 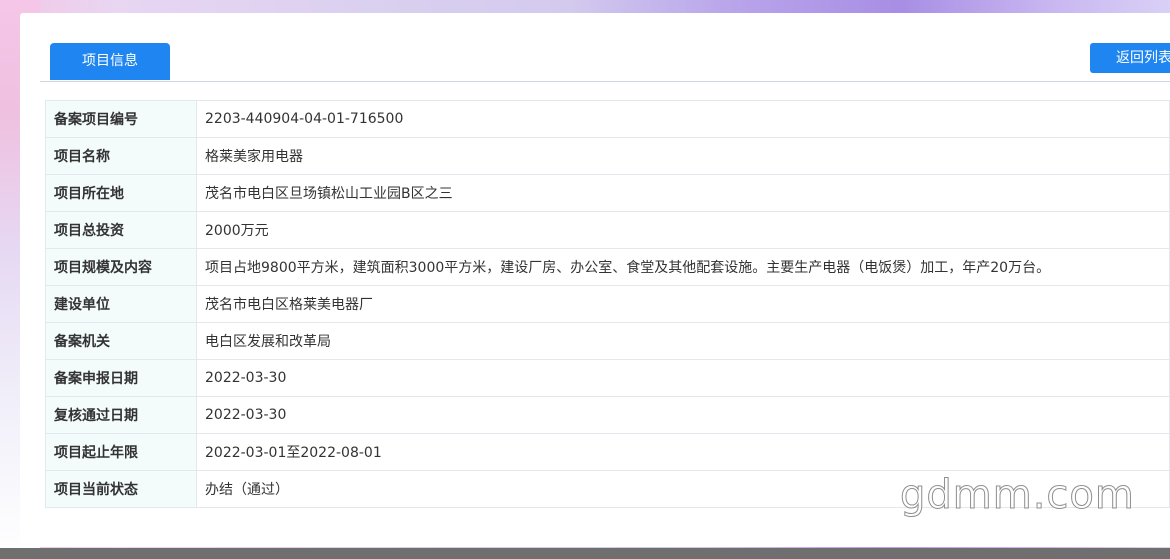 What do you see at coordinates (1017, 495) in the screenshot?
I see `site-watermark: gdmm.com` at bounding box center [1017, 495].